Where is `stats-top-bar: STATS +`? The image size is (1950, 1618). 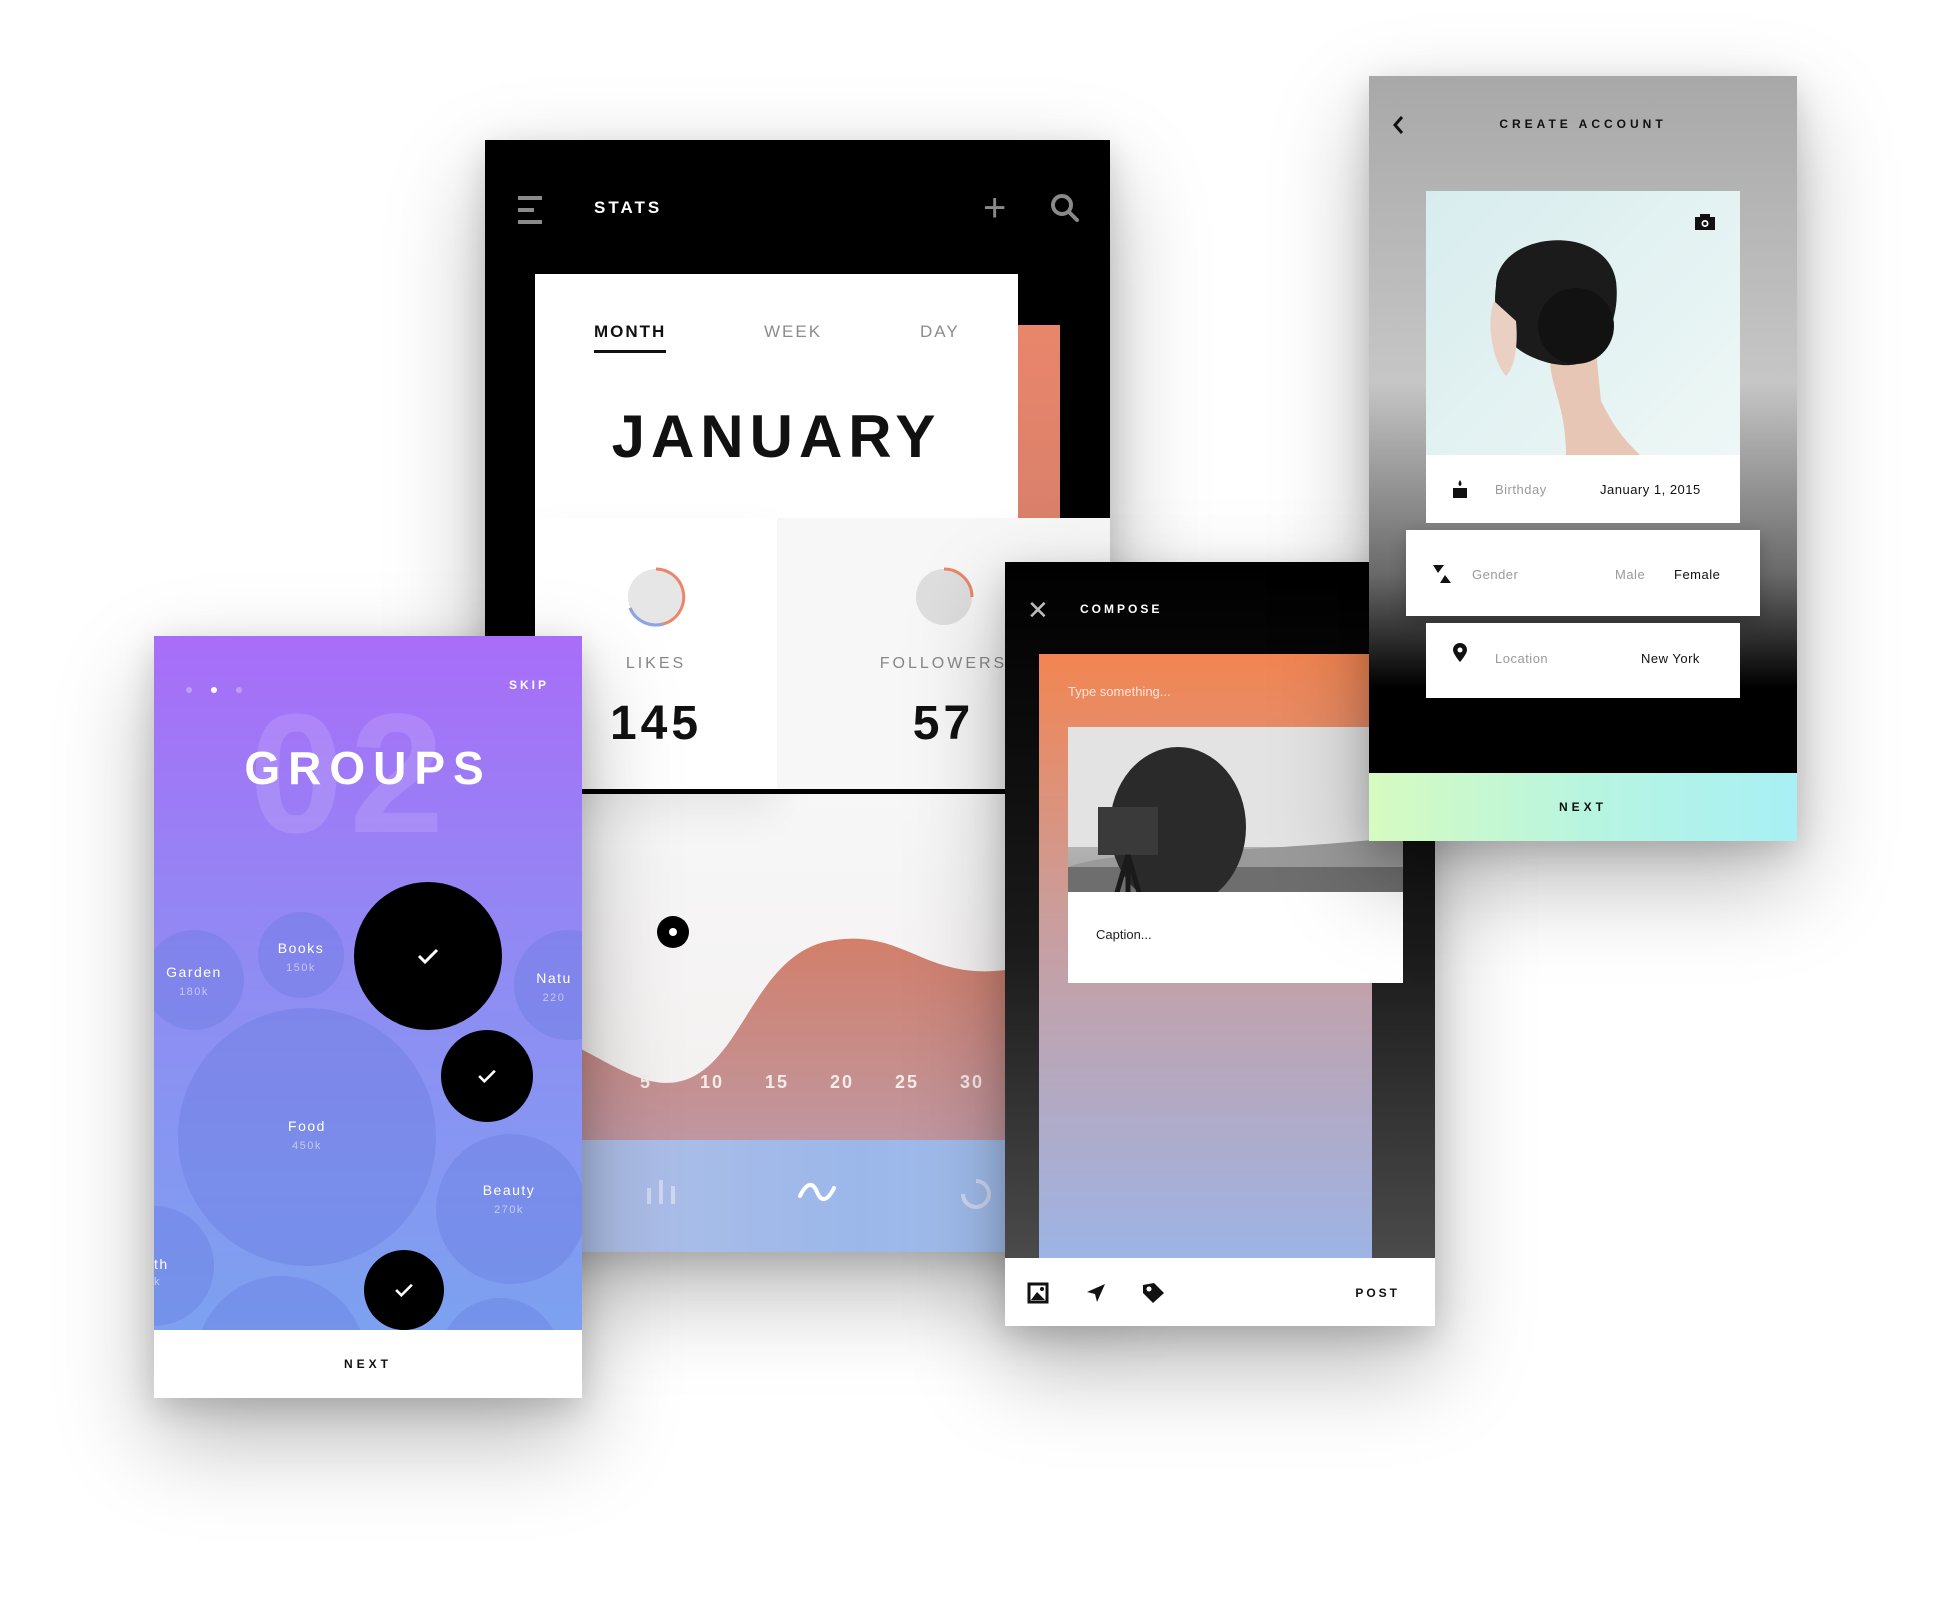
stats-top-bar: STATS + is located at coordinates (797, 207).